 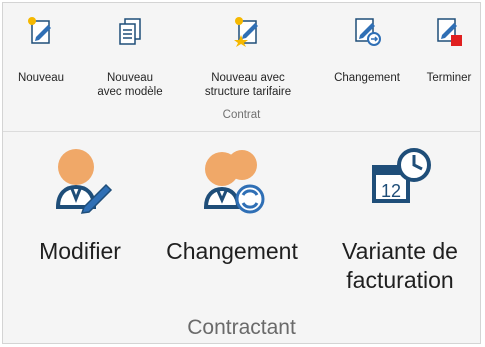 I want to click on modifier-label: Modifier, so click(x=80, y=251).